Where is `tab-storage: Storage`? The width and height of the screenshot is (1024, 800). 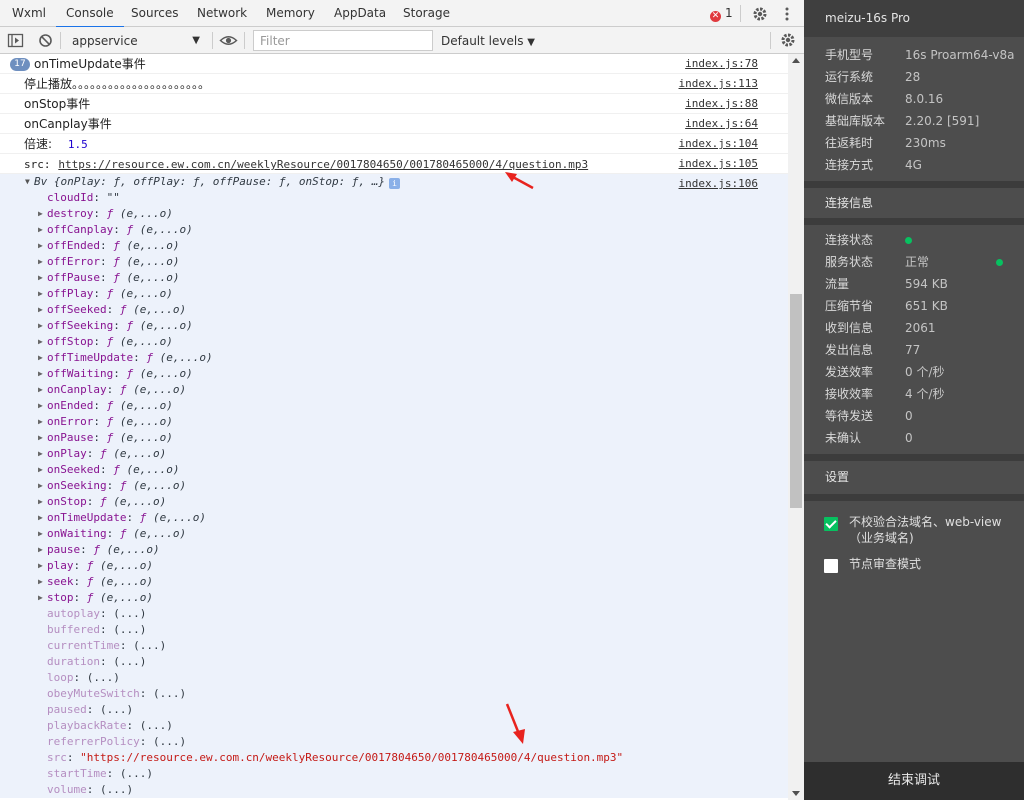
tab-storage: Storage is located at coordinates (426, 13).